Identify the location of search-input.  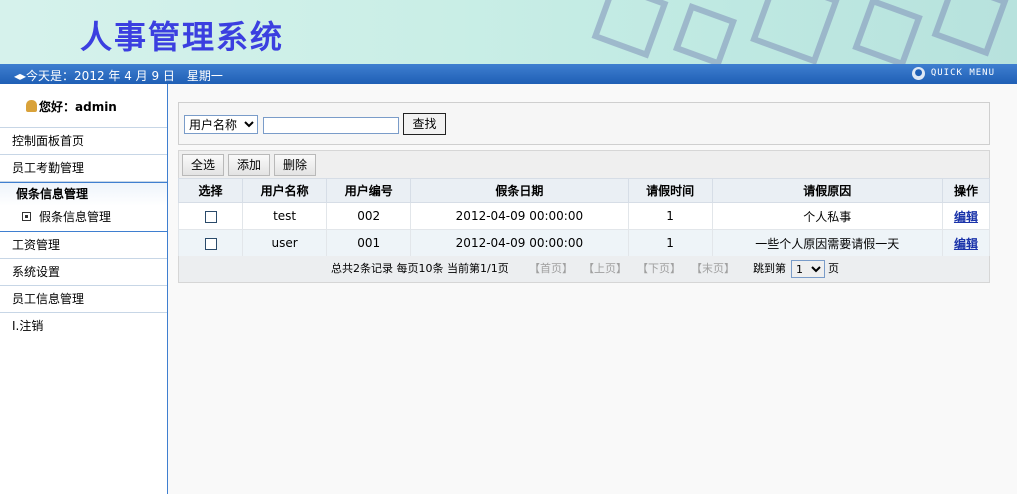
(331, 125).